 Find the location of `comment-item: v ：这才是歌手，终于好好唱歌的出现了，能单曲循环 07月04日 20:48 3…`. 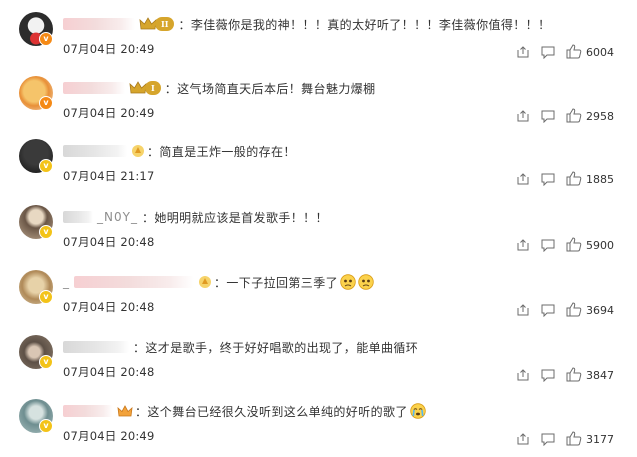

comment-item: v ：这才是歌手，终于好好唱歌的出现了，能单曲循环 07月04日 20:48 3… is located at coordinates (318, 363).